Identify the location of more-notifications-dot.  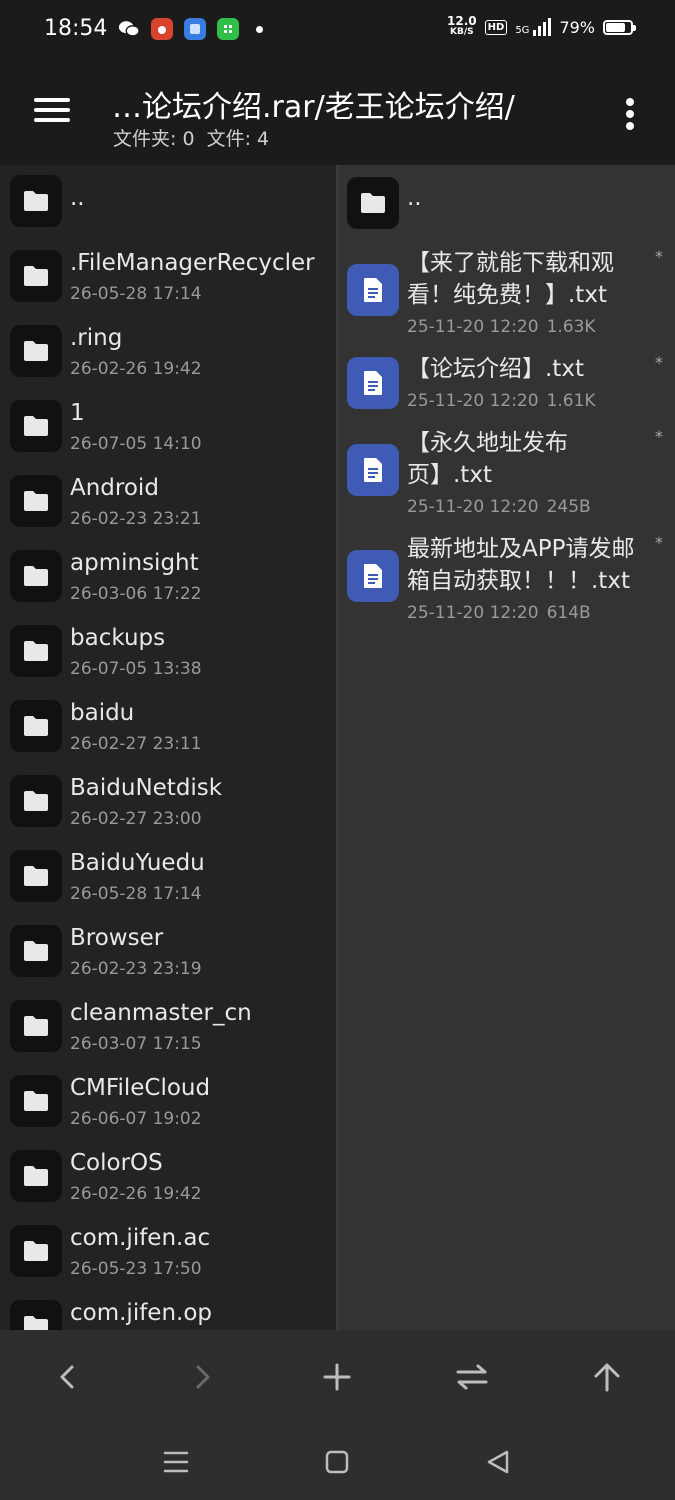
(259, 29).